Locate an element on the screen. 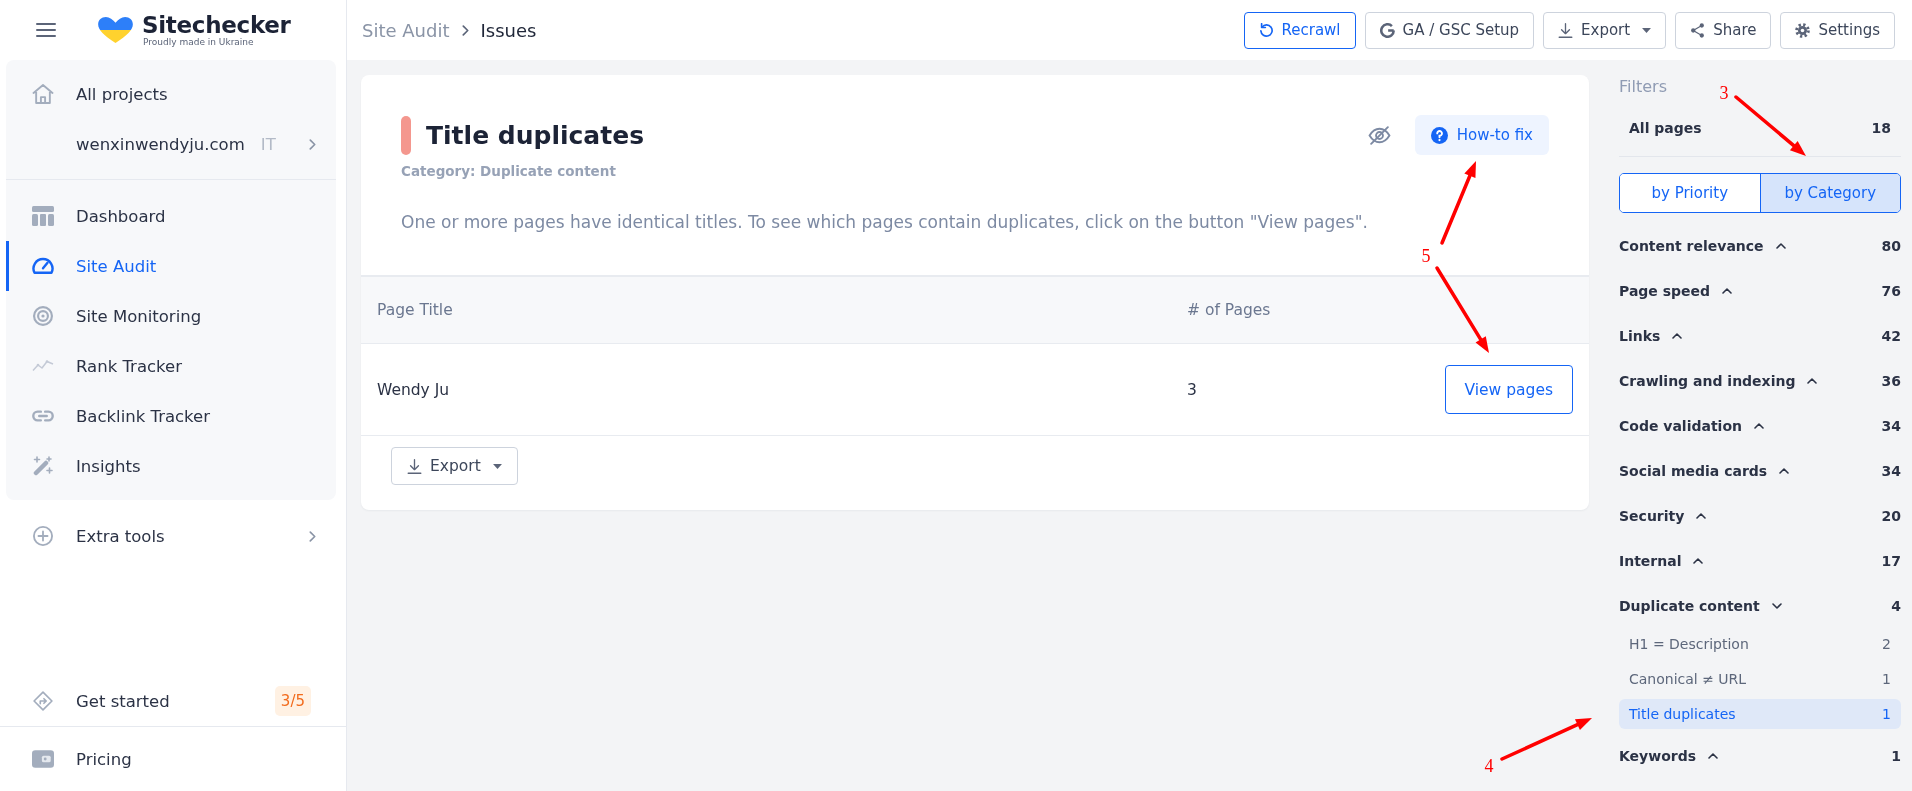 The image size is (1912, 791). nav-item: Get started 3/5 is located at coordinates (173, 701).